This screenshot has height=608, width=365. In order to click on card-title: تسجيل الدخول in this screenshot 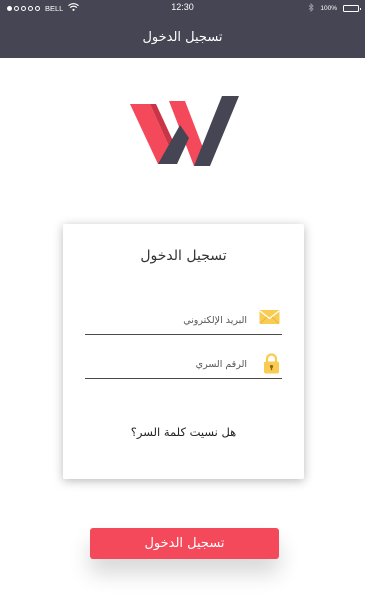, I will do `click(183, 256)`.